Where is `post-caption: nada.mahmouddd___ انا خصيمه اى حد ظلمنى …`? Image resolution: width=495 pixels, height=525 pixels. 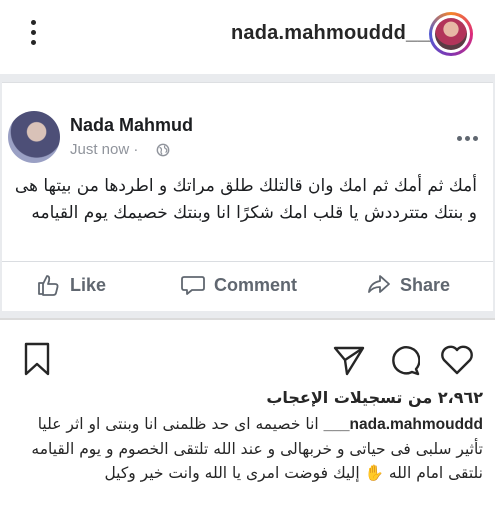
post-caption: nada.mahmouddd___ انا خصيمه اى حد ظلمنى … is located at coordinates (245, 448).